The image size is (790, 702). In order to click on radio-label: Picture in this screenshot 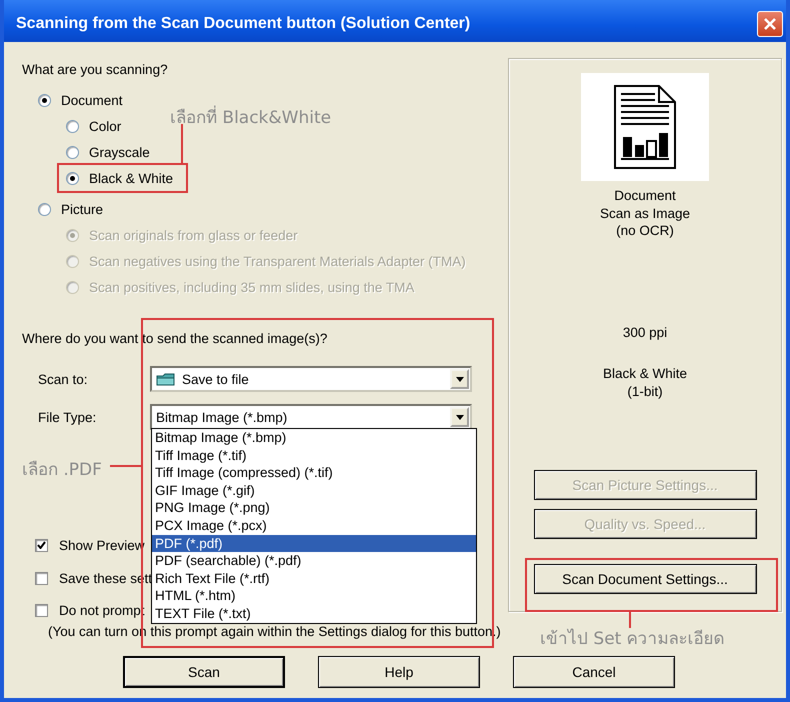, I will do `click(82, 209)`.